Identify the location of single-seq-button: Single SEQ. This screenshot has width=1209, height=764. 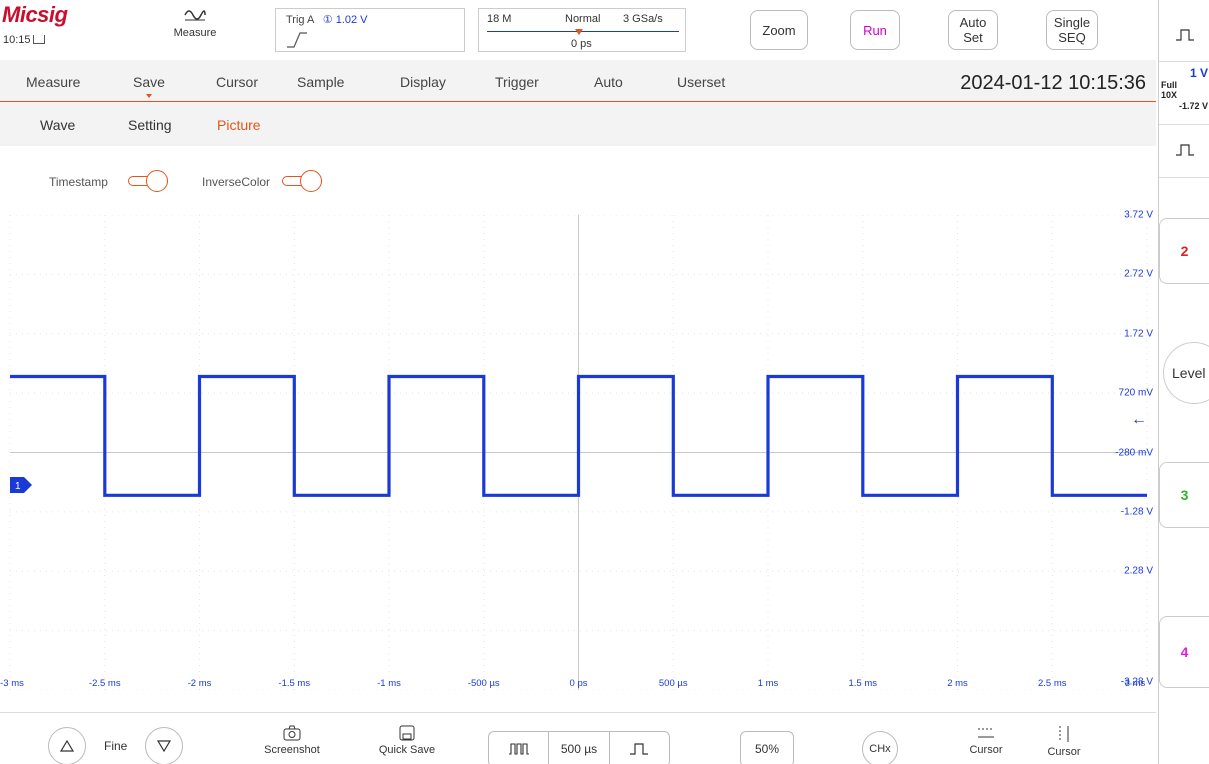
(1072, 30).